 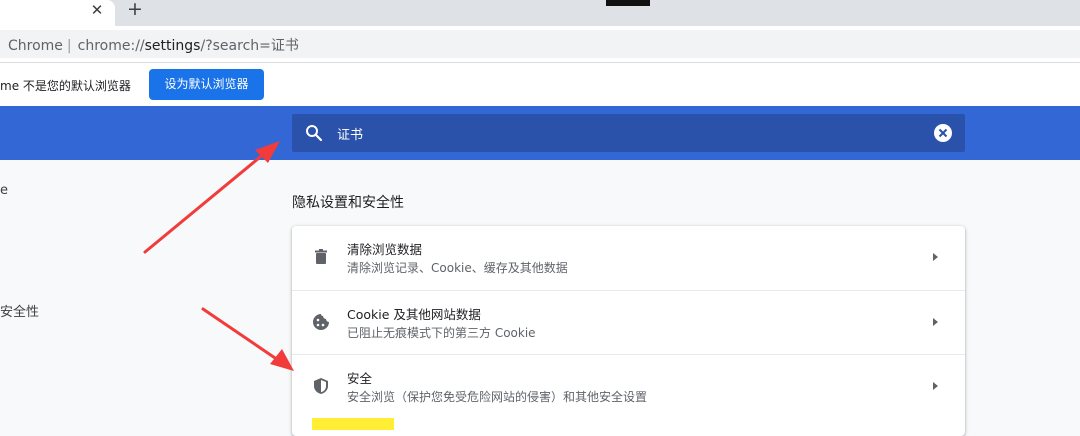 What do you see at coordinates (628, 386) in the screenshot?
I see `security-row: 安全 安全浏览（保护您免受危险网站的侵害）和其他安全设置` at bounding box center [628, 386].